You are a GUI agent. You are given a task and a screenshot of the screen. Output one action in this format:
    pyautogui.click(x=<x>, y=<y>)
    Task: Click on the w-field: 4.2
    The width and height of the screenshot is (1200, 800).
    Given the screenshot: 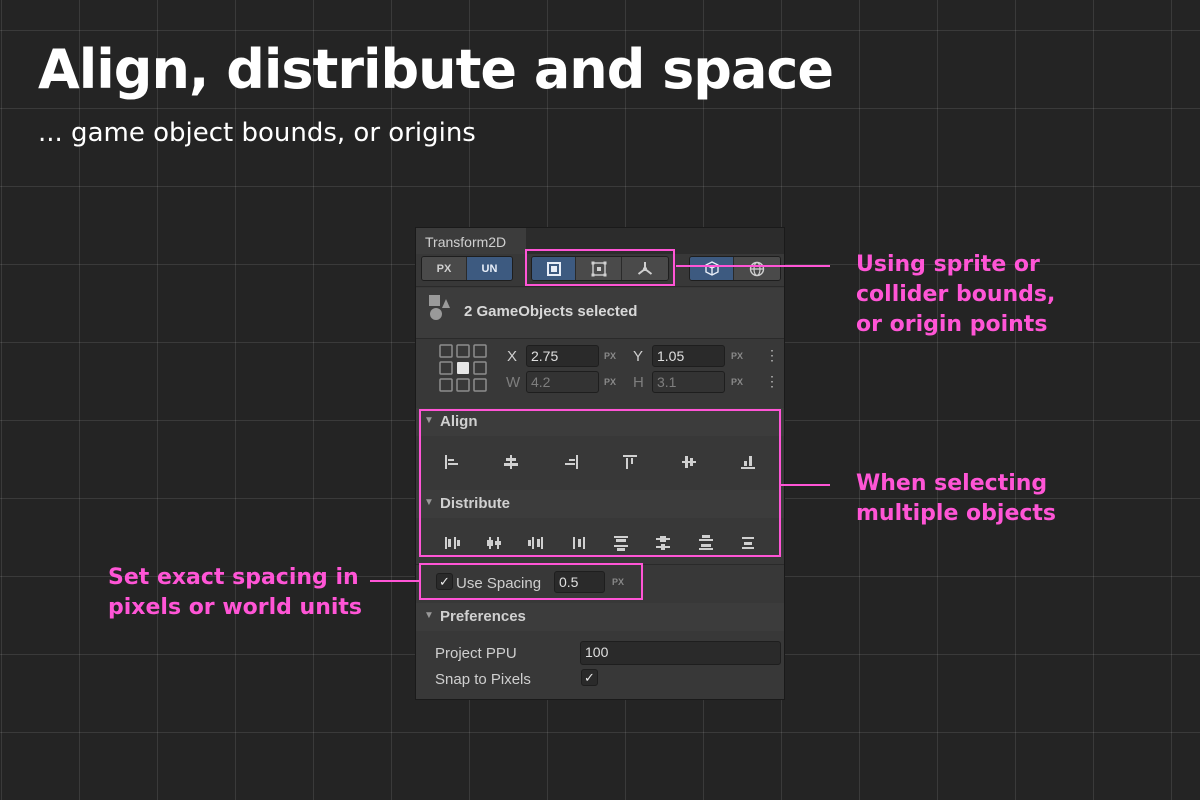 What is the action you would take?
    pyautogui.click(x=562, y=382)
    